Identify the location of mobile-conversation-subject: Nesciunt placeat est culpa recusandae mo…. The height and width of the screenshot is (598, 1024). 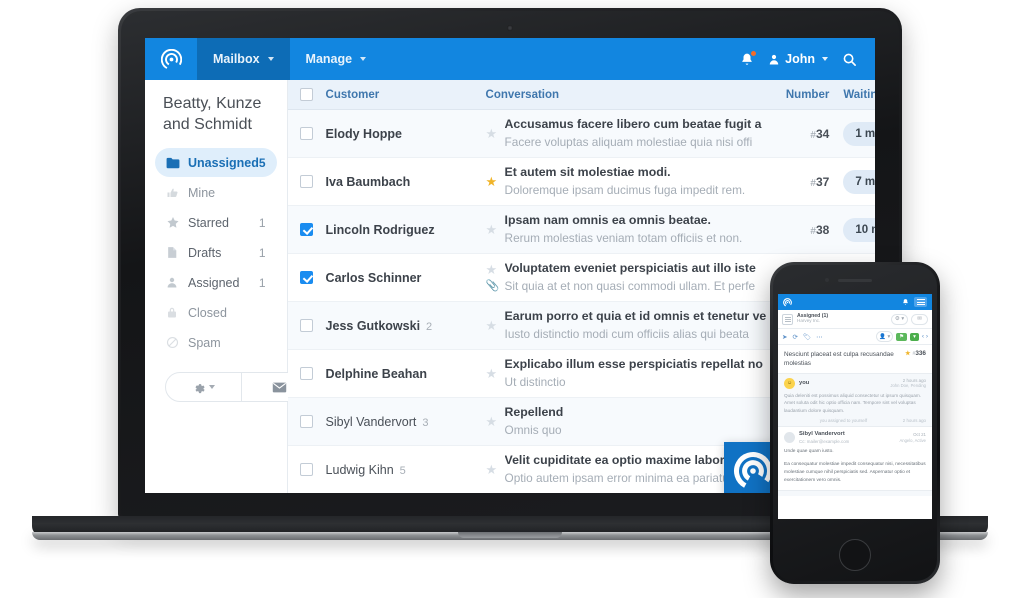
(855, 359).